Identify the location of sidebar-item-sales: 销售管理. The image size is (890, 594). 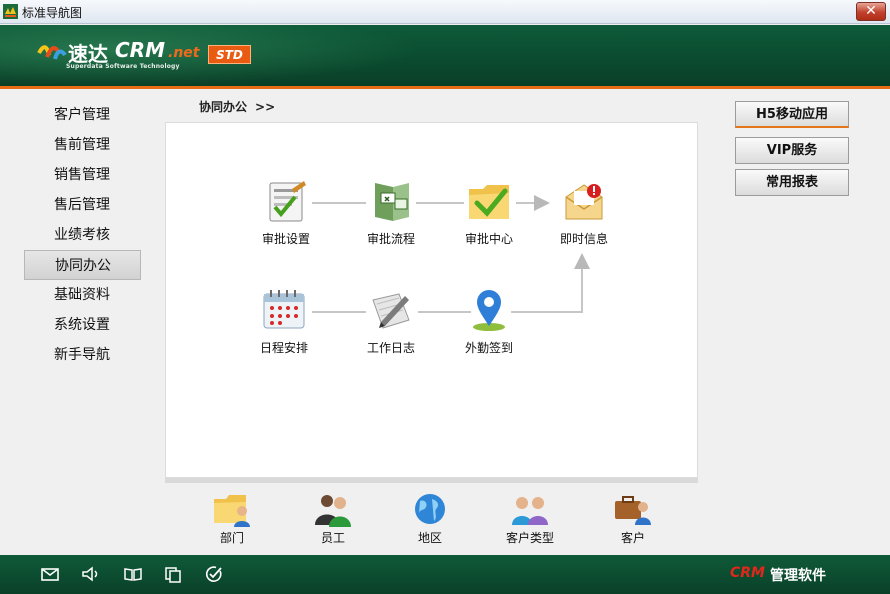
(82, 175).